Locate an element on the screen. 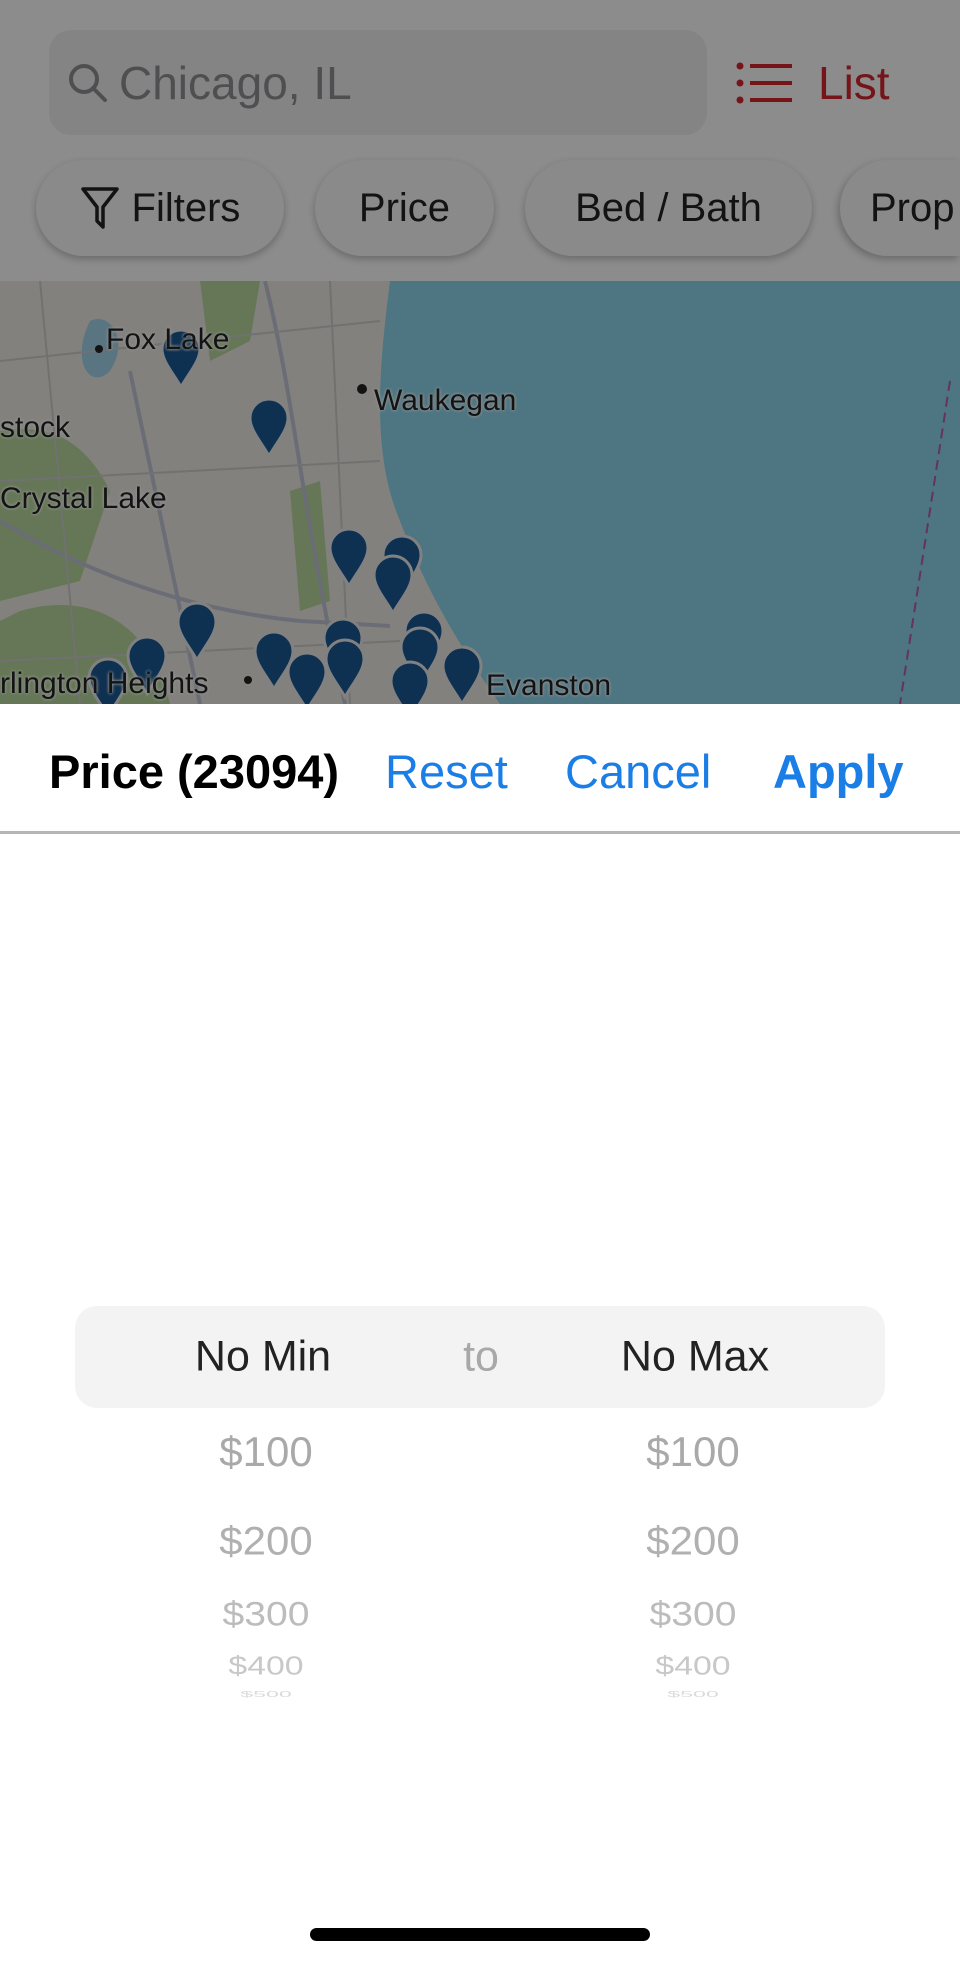 The height and width of the screenshot is (1967, 960). reset-button: Reset is located at coordinates (446, 771).